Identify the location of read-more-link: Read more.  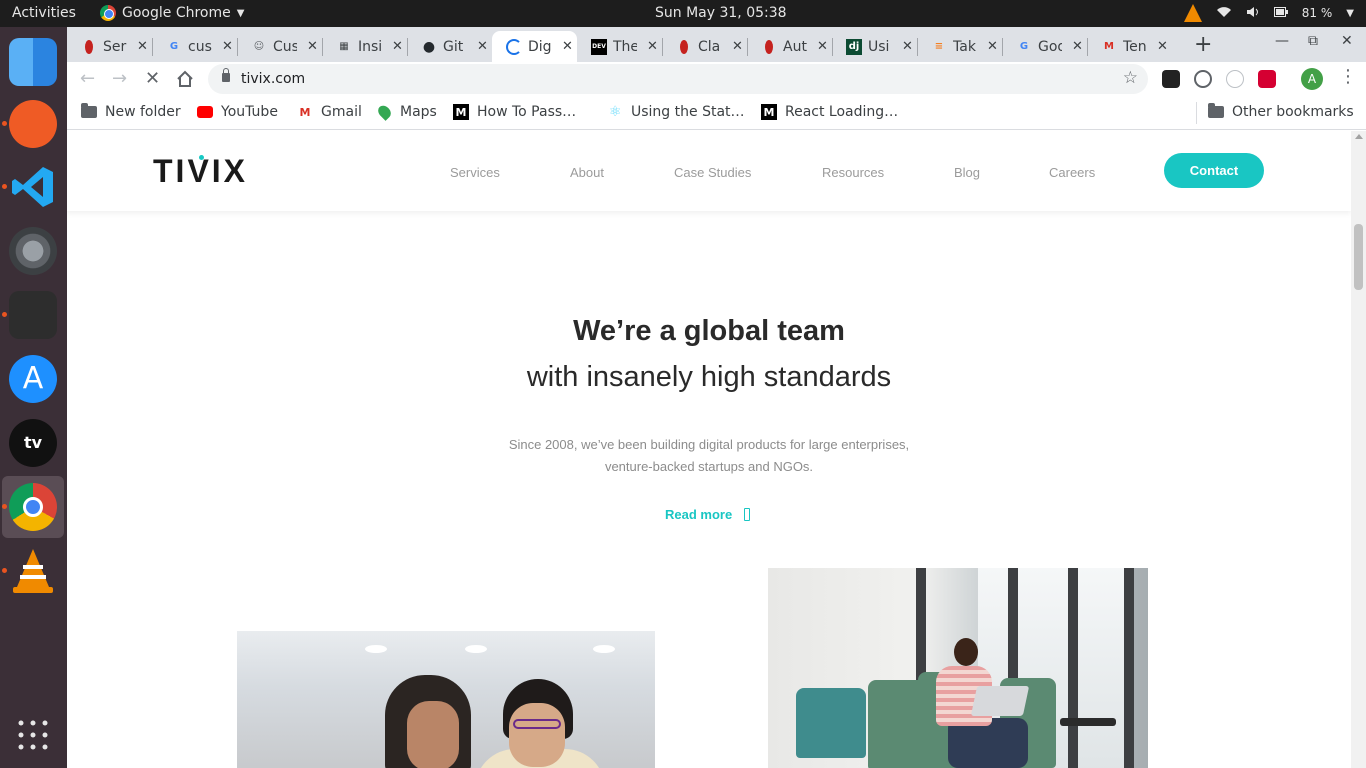
(708, 514).